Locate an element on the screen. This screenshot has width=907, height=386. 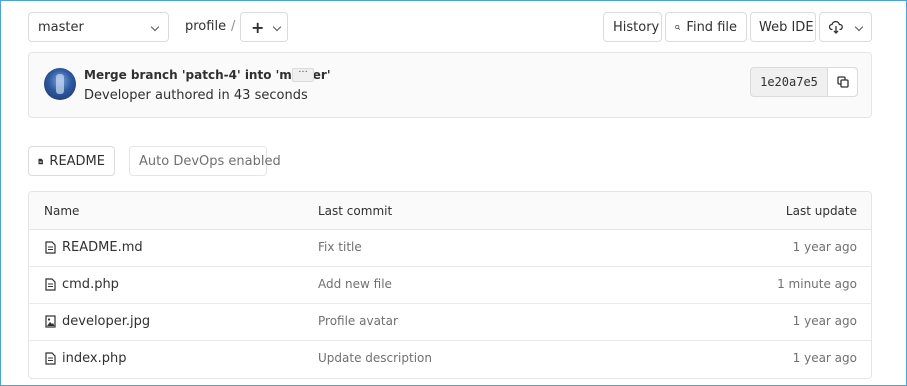
breadcrumb-project: profile is located at coordinates (205, 26).